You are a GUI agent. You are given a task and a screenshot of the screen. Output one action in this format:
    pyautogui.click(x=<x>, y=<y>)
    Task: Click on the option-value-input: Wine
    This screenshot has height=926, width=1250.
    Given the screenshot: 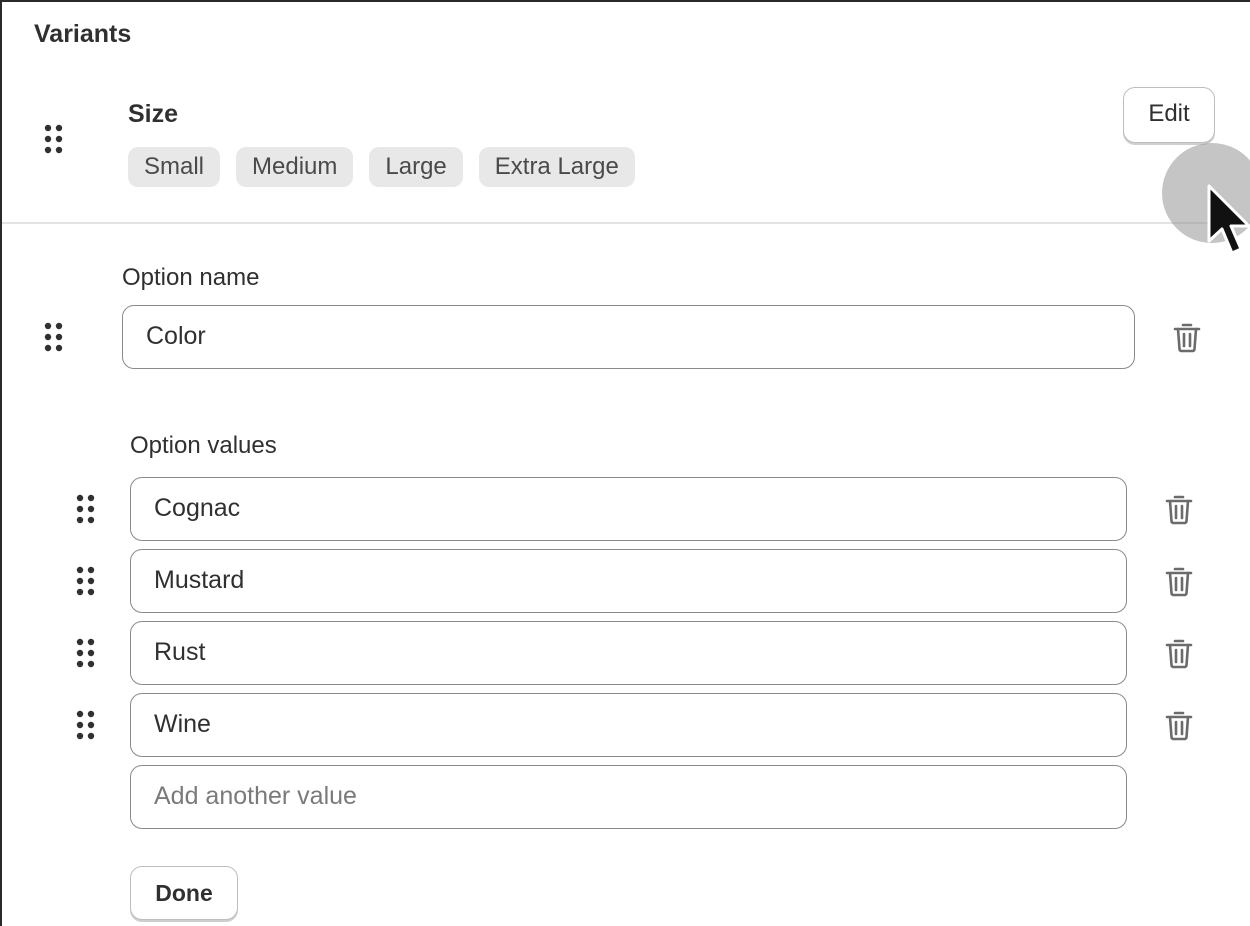 What is the action you would take?
    pyautogui.click(x=628, y=725)
    